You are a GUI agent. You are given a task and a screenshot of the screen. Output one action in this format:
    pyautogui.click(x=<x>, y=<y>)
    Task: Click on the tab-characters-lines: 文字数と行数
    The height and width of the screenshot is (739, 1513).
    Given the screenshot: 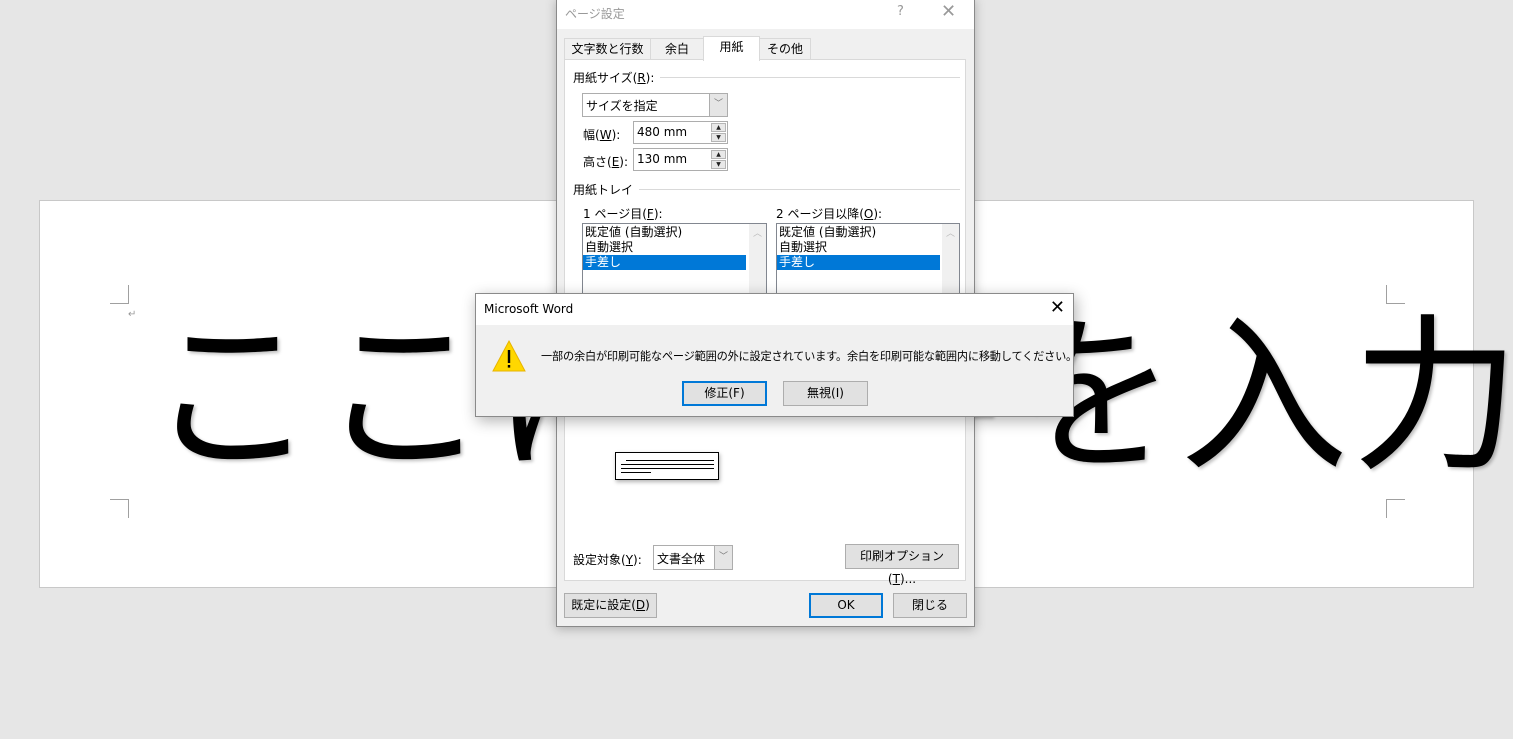 What is the action you would take?
    pyautogui.click(x=607, y=49)
    